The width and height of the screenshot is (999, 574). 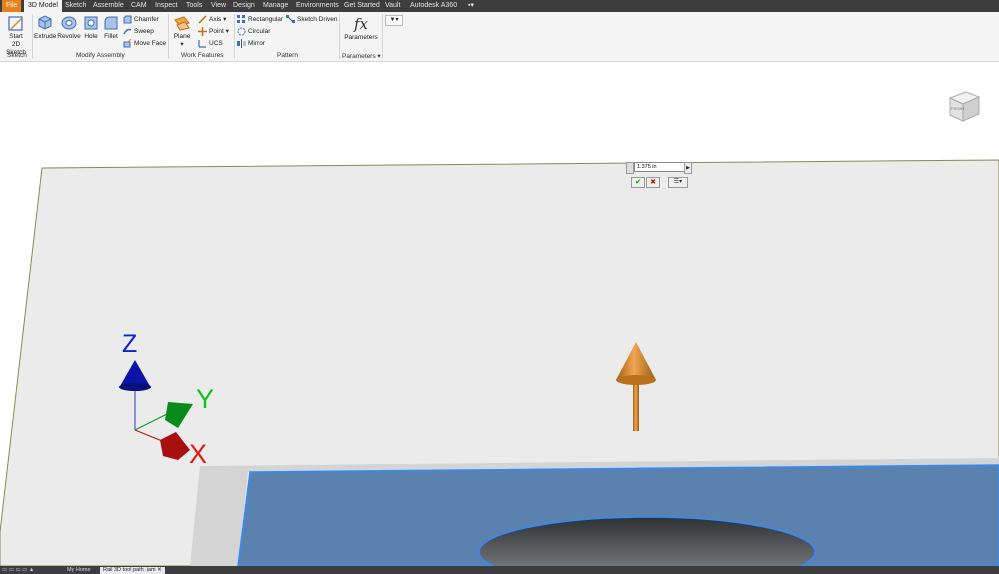 I want to click on menu-inspect: Inspect, so click(x=166, y=6).